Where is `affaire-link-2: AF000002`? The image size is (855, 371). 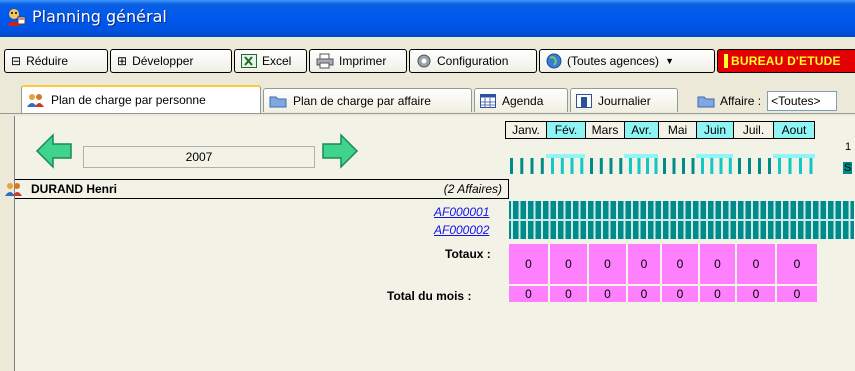 affaire-link-2: AF000002 is located at coordinates (461, 230).